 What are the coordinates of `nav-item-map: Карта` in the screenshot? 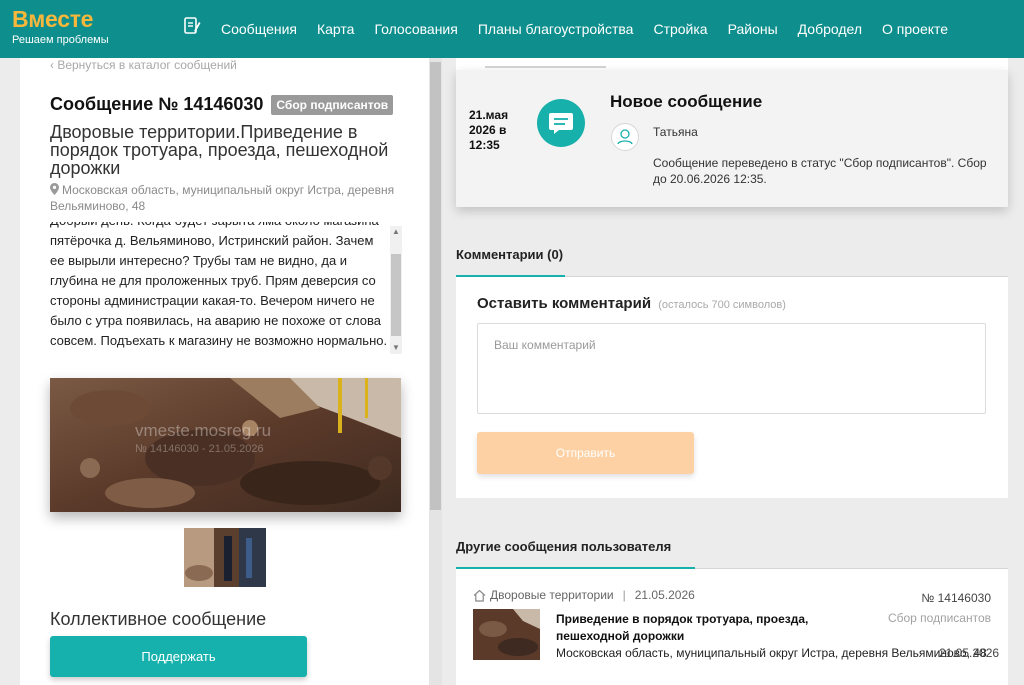 It's located at (335, 29).